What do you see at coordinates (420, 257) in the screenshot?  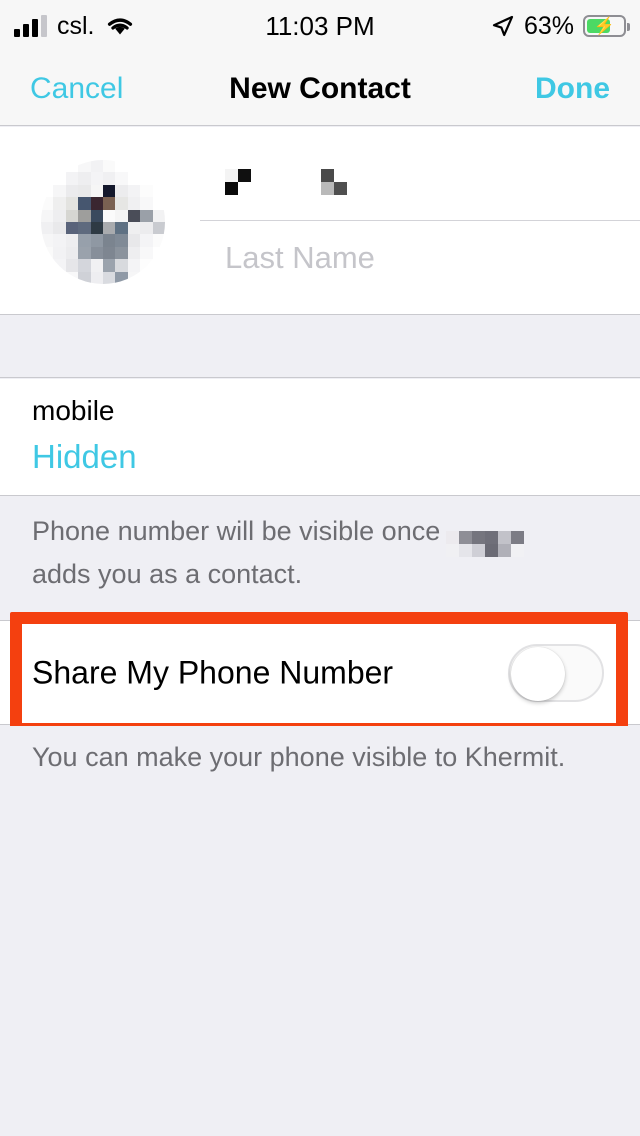 I see `last-name-field: Last Name` at bounding box center [420, 257].